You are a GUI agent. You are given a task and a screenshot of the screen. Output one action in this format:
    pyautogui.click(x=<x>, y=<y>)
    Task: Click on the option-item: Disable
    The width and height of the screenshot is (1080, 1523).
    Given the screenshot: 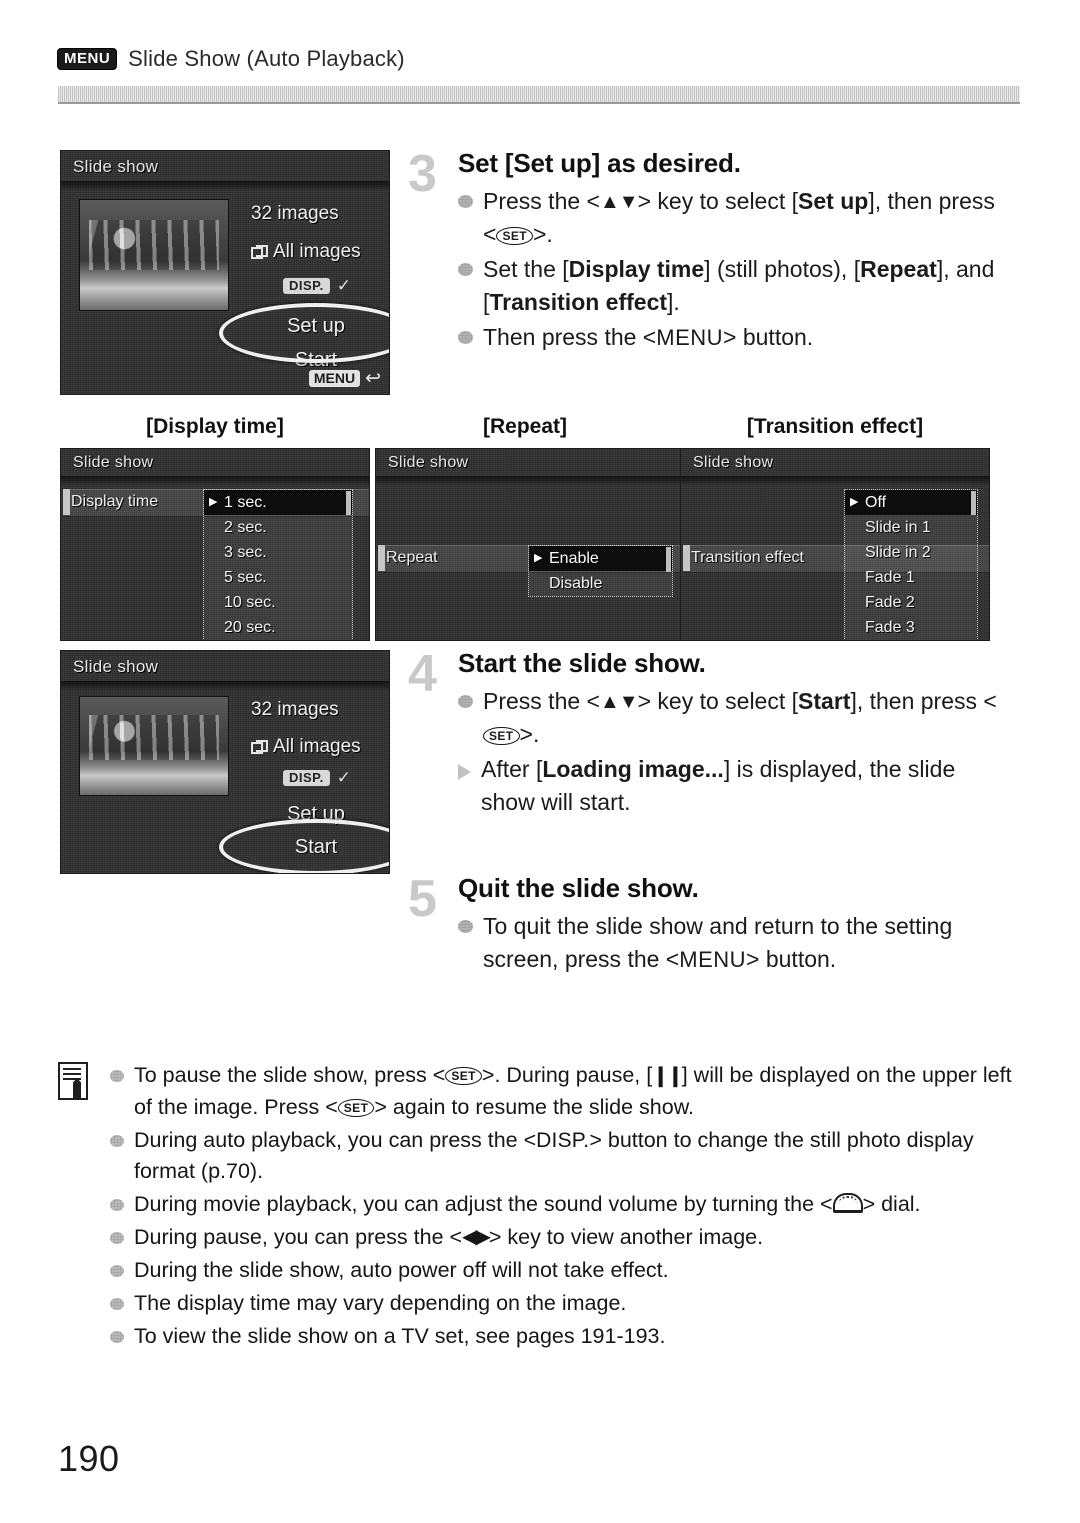 What is the action you would take?
    pyautogui.click(x=600, y=583)
    